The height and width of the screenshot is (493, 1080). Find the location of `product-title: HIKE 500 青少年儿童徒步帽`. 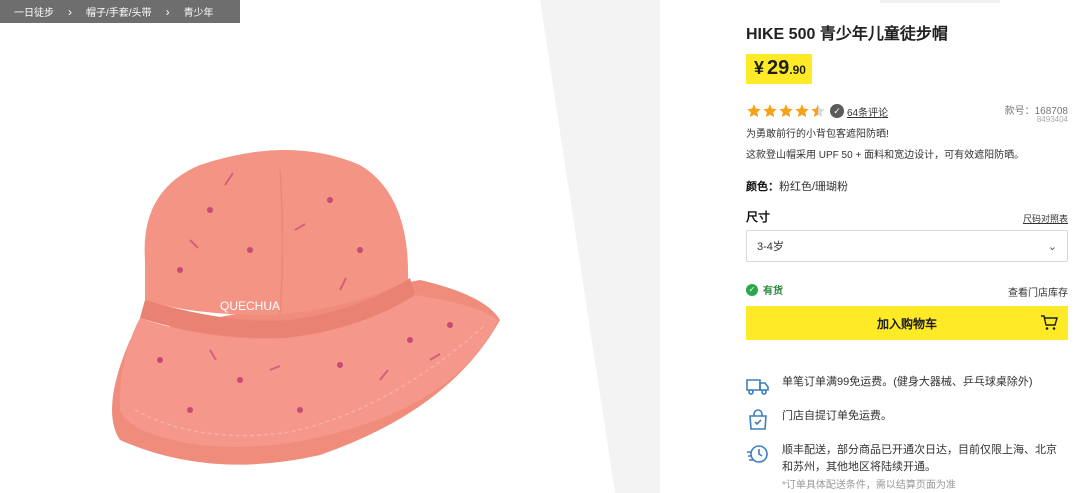

product-title: HIKE 500 青少年儿童徒步帽 is located at coordinates (847, 34).